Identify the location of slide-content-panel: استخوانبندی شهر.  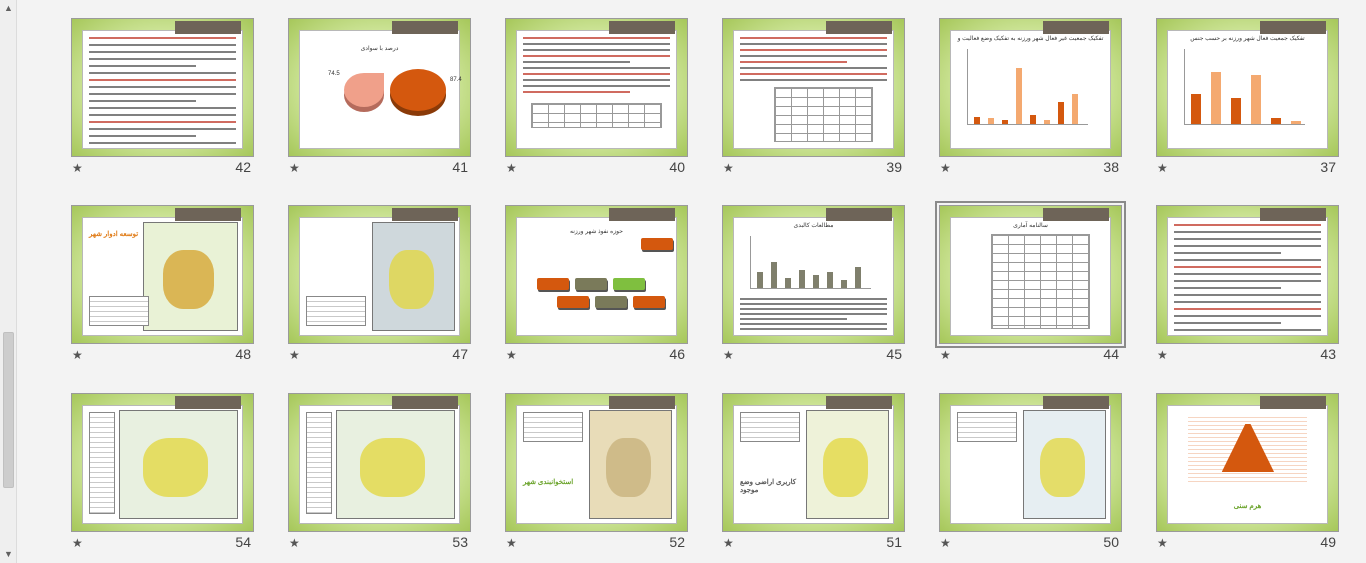
(596, 464).